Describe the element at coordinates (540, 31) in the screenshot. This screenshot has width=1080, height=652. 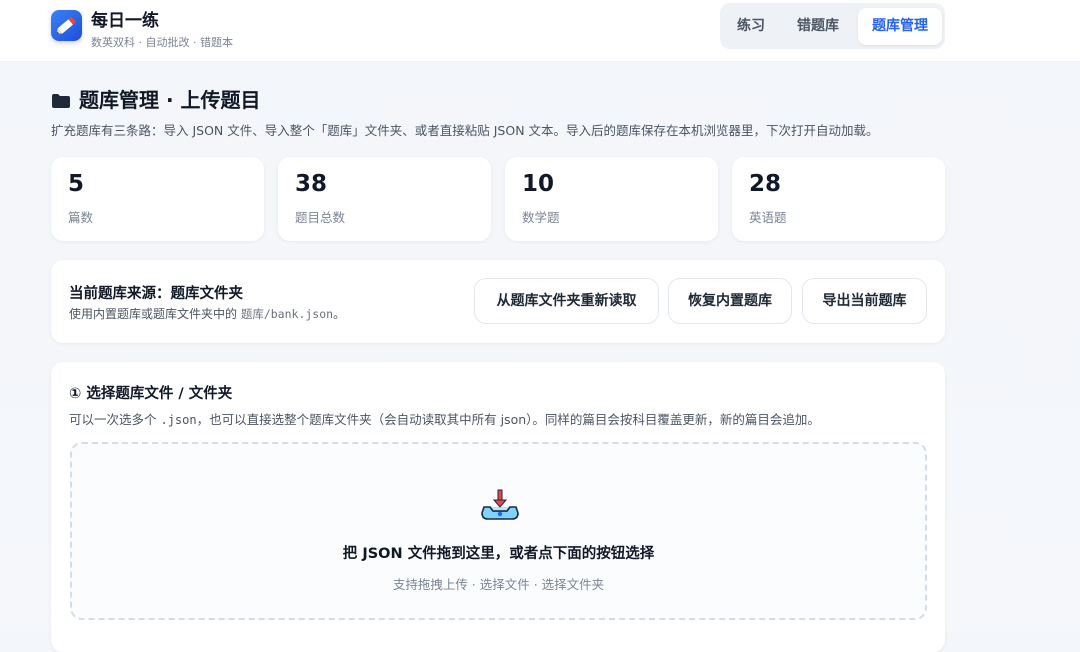
I see `top-bar: 每日一练 数英双科 · 自动批改 · 错题本 练习 错题库 题库管理` at that location.